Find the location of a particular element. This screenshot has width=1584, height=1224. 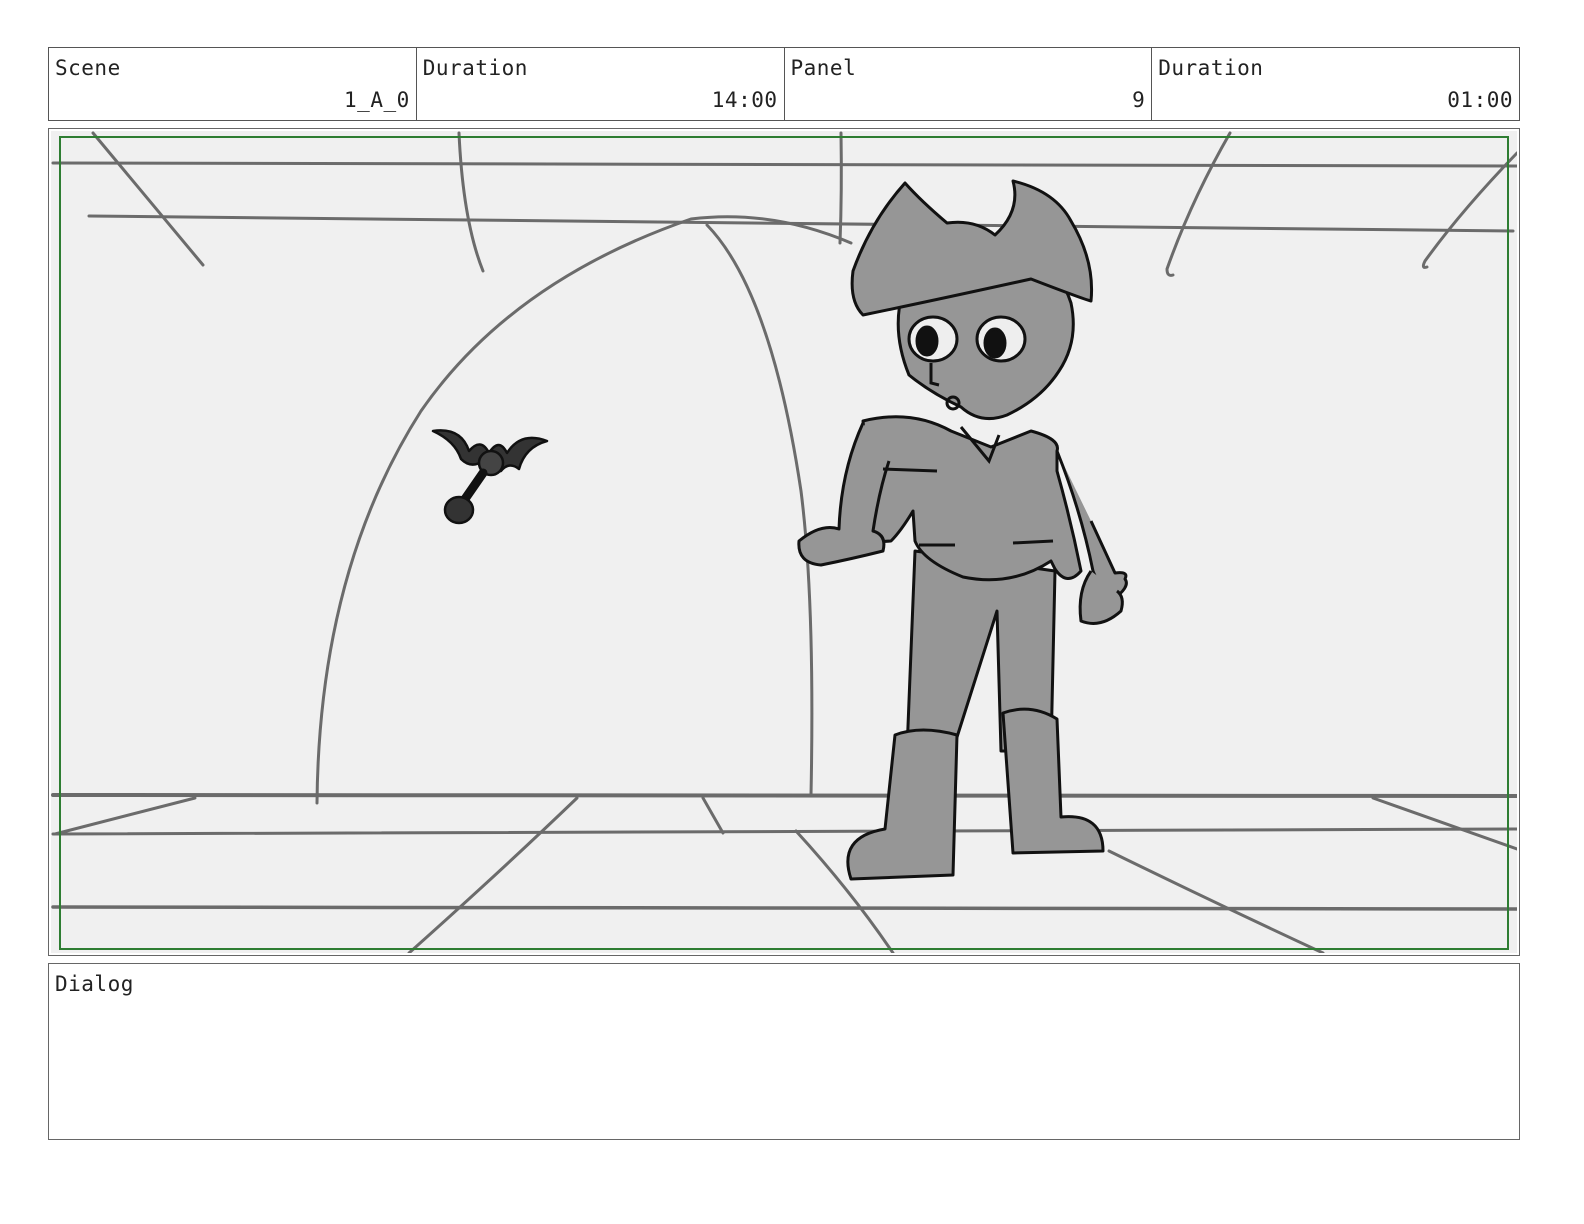

scene-cell: Scene 1_A_0 is located at coordinates (233, 84).